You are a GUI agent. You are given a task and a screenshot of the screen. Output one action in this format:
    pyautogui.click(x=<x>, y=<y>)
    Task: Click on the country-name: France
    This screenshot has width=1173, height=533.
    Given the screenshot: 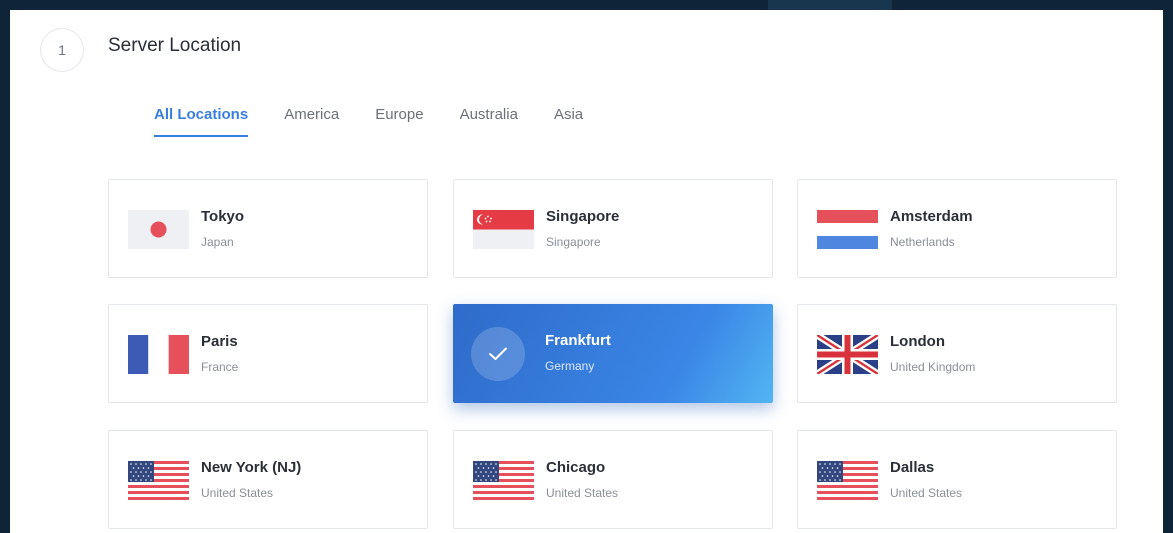 What is the action you would take?
    pyautogui.click(x=220, y=367)
    